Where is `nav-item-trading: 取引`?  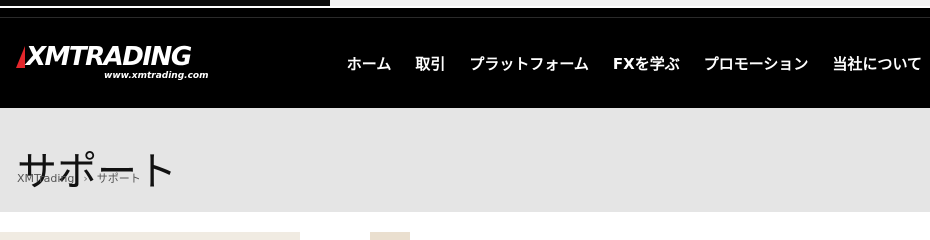
nav-item-trading: 取引 is located at coordinates (430, 64).